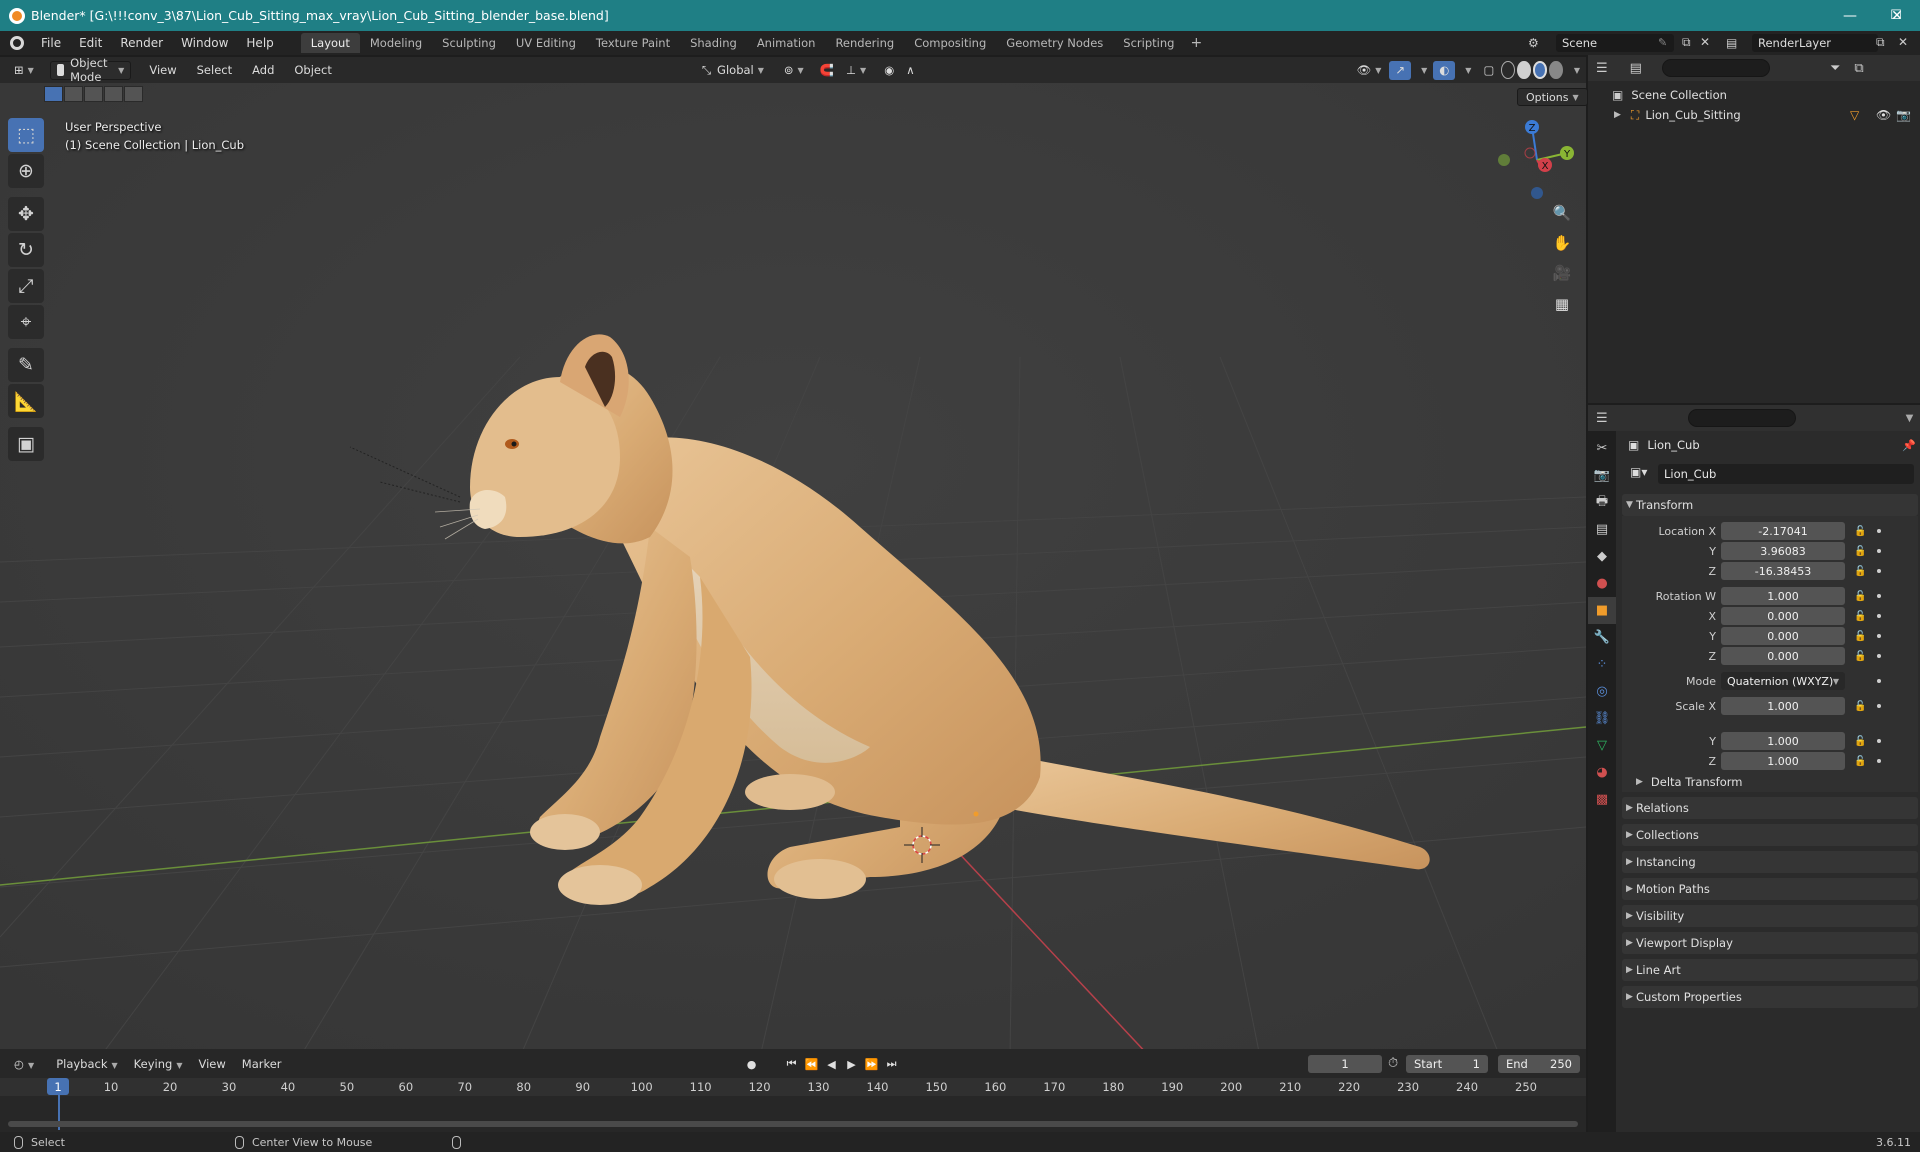  I want to click on custom-properties-panel-header: ▶ Custom Properties, so click(1770, 997).